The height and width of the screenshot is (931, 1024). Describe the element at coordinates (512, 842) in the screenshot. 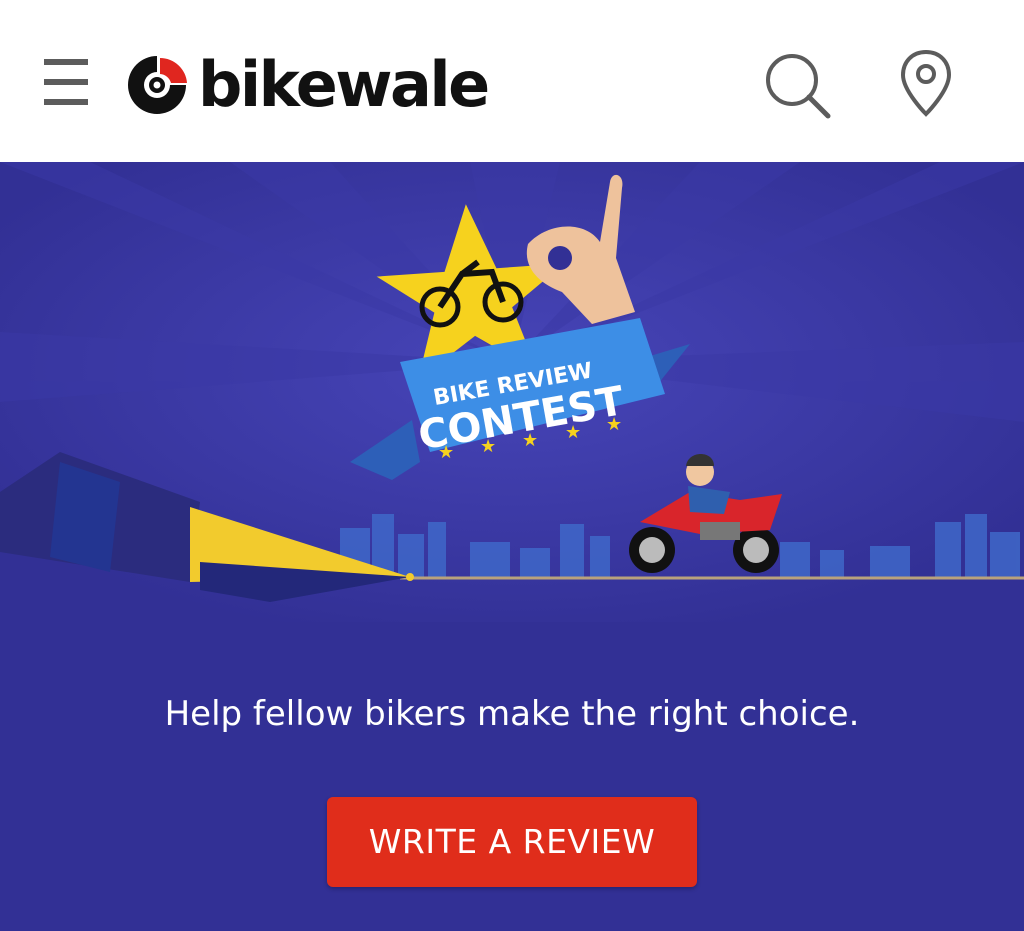

I see `write-review-button: WRITE A REVIEW` at that location.